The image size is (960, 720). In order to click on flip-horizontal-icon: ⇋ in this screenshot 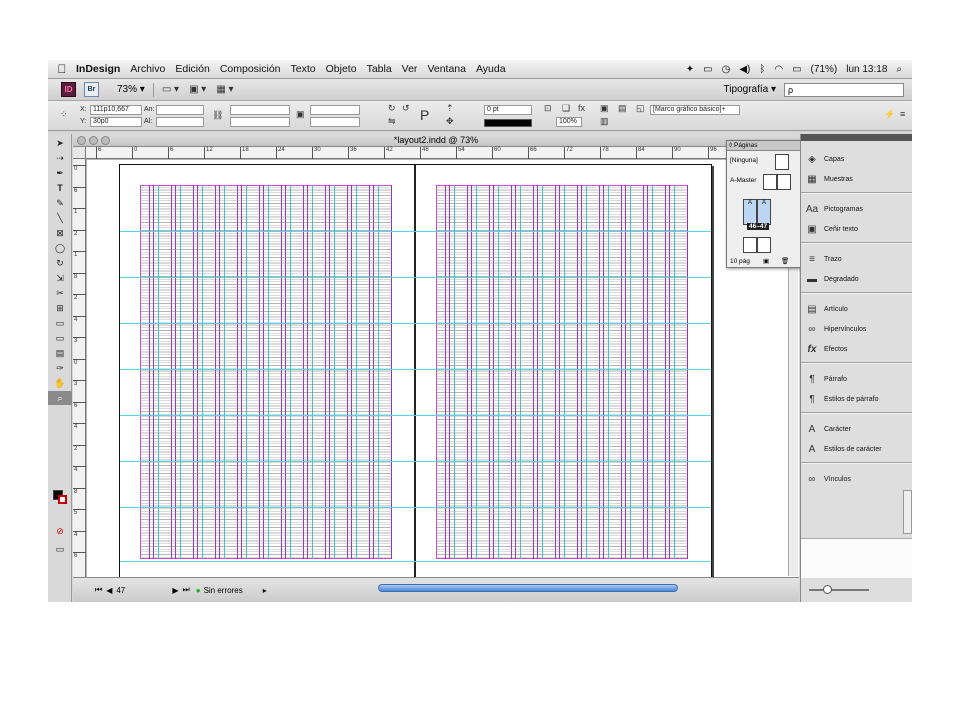, I will do `click(392, 121)`.